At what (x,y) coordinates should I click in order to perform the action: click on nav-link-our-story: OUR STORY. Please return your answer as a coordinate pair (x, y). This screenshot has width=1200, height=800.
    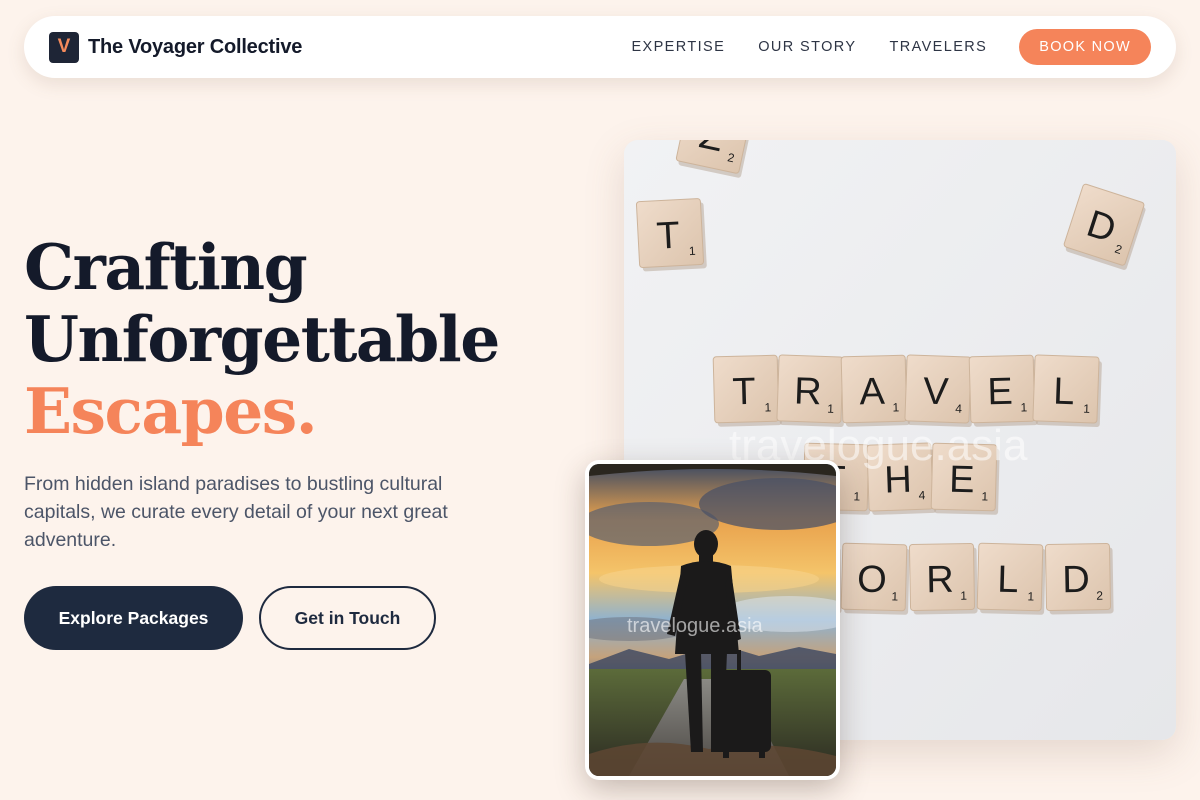
    Looking at the image, I should click on (807, 47).